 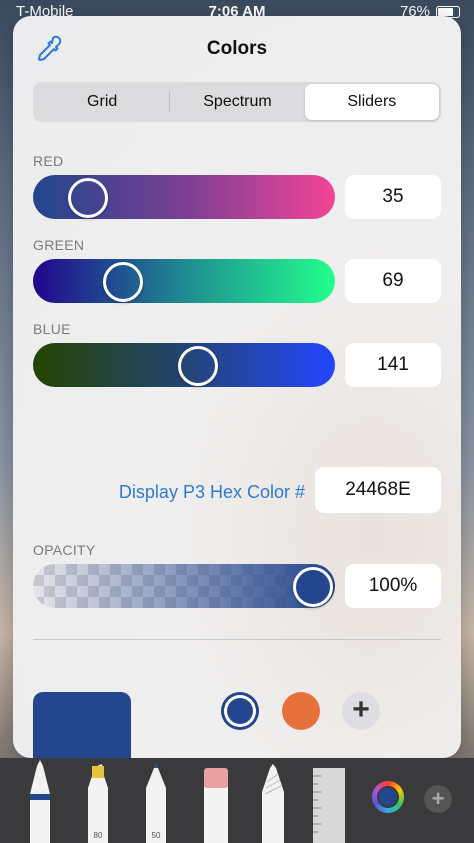 I want to click on mode-segmented-control: Grid Spectrum Sliders, so click(x=237, y=102).